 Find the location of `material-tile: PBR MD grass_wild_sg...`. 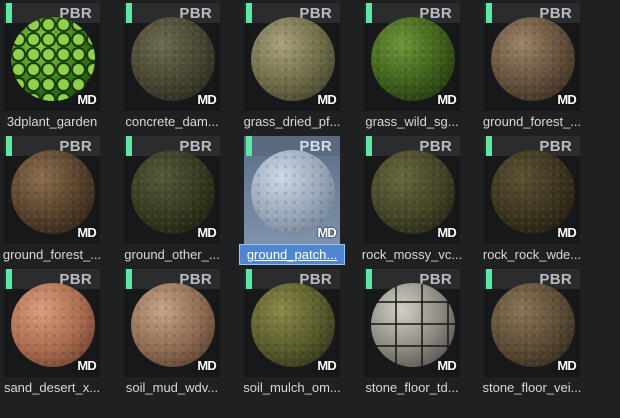

material-tile: PBR MD grass_wild_sg... is located at coordinates (412, 67).